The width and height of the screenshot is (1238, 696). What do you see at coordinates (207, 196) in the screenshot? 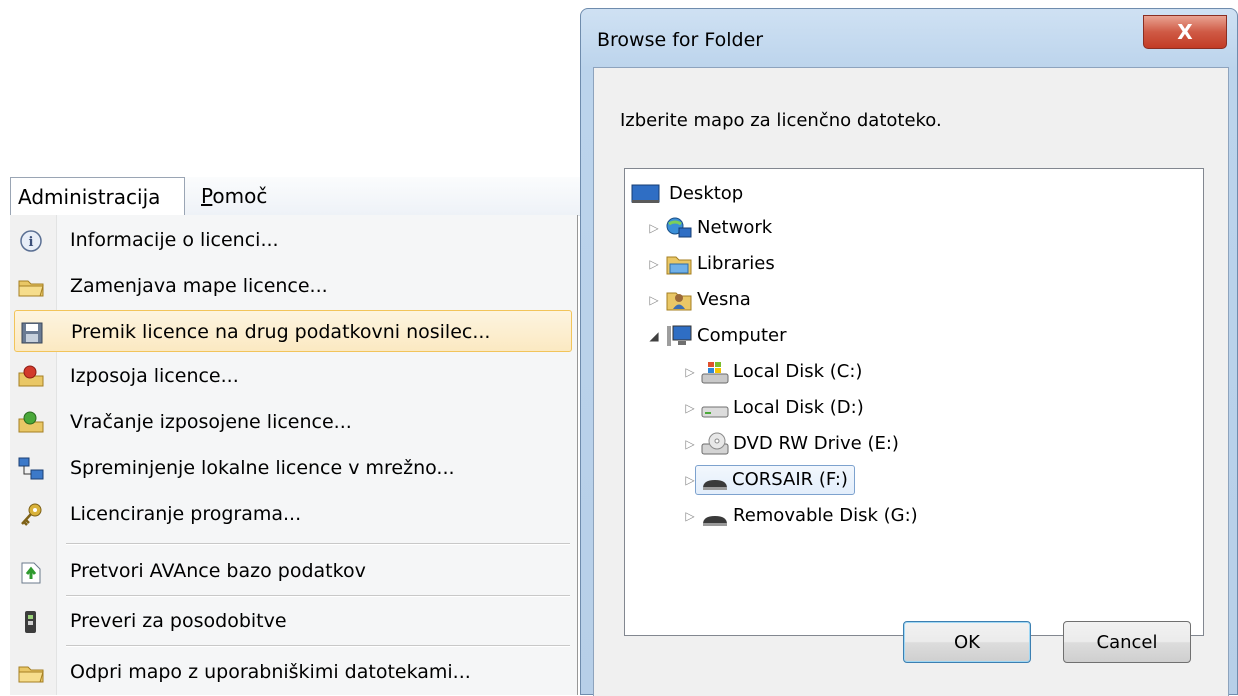
I see `menu-pomoc-mnemonic: P` at bounding box center [207, 196].